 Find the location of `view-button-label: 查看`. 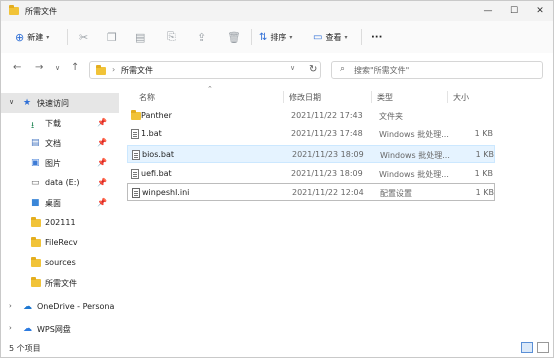

view-button-label: 查看 is located at coordinates (333, 37).